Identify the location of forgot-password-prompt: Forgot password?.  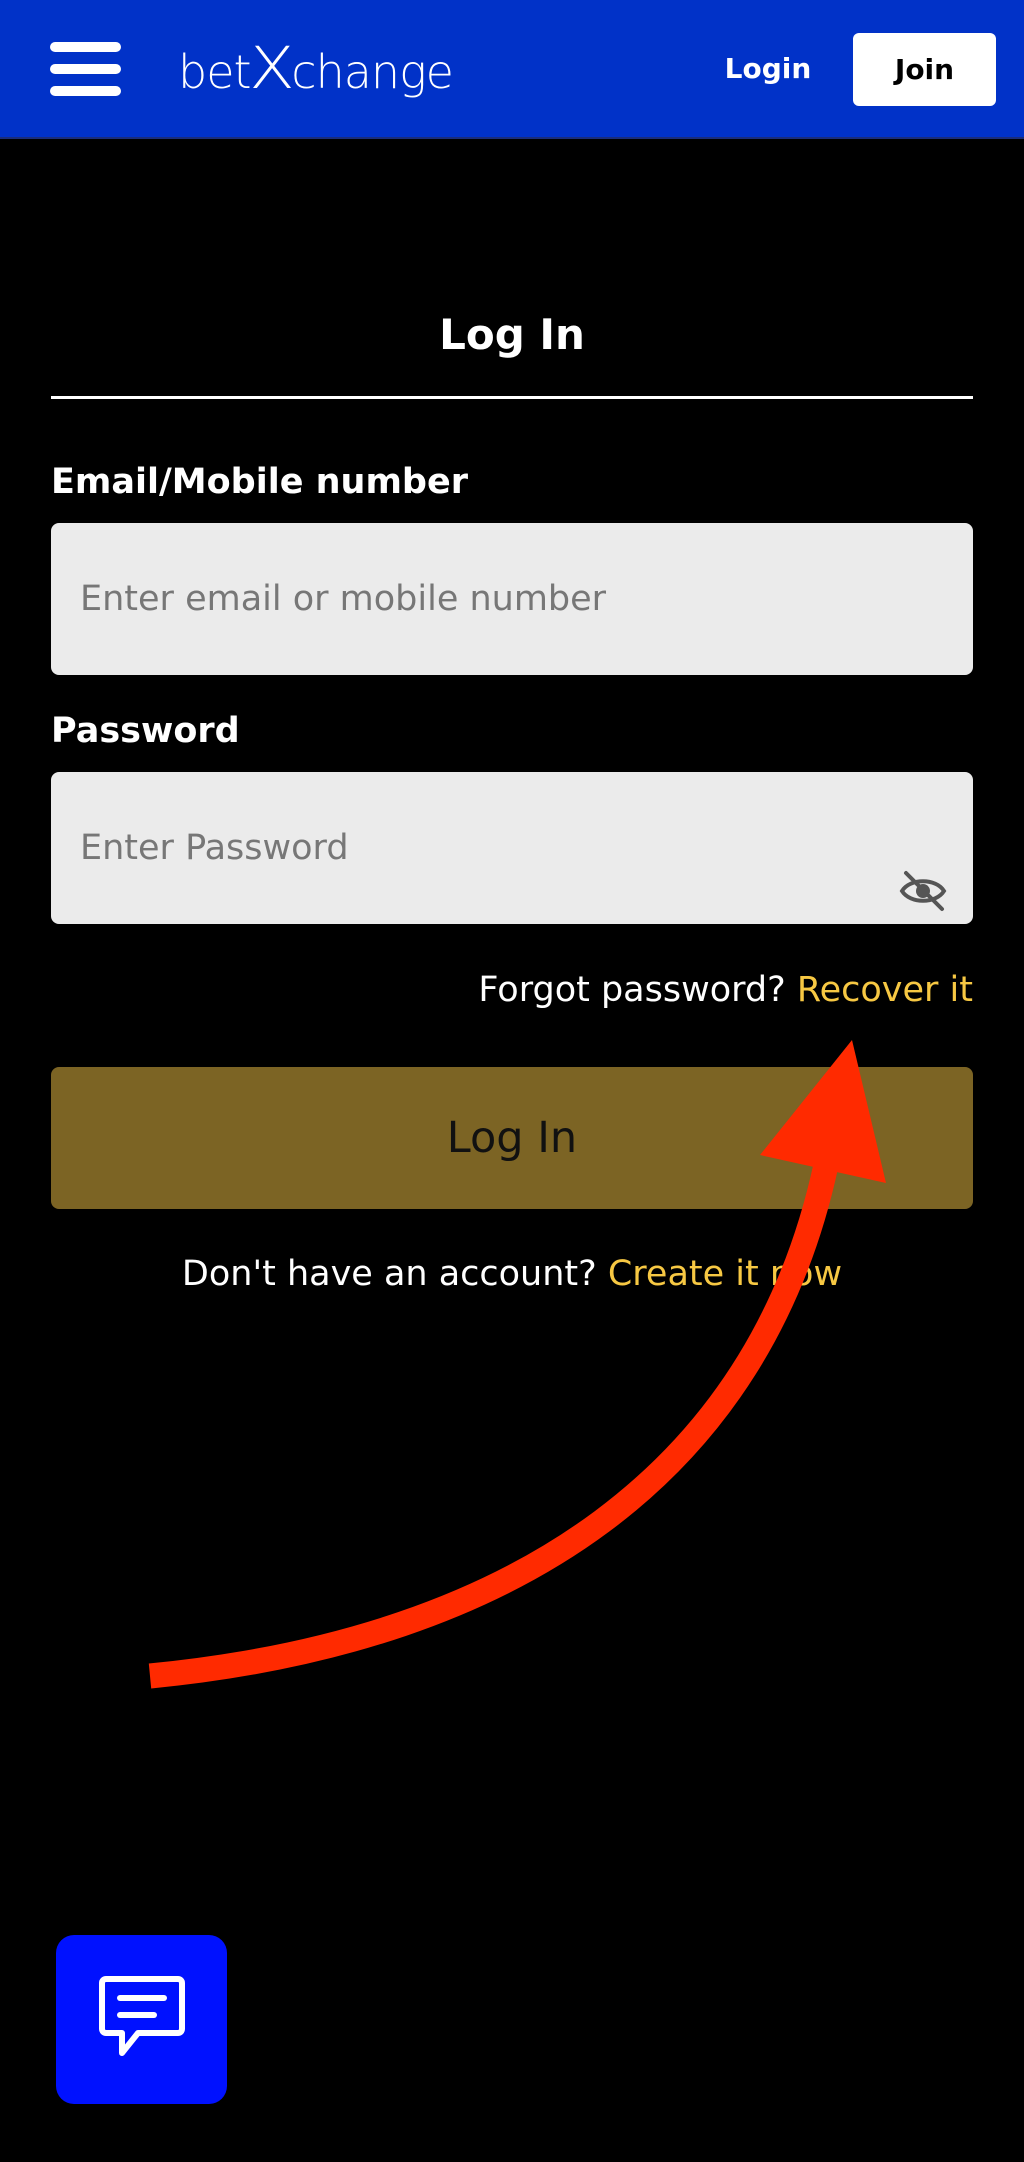
(632, 990).